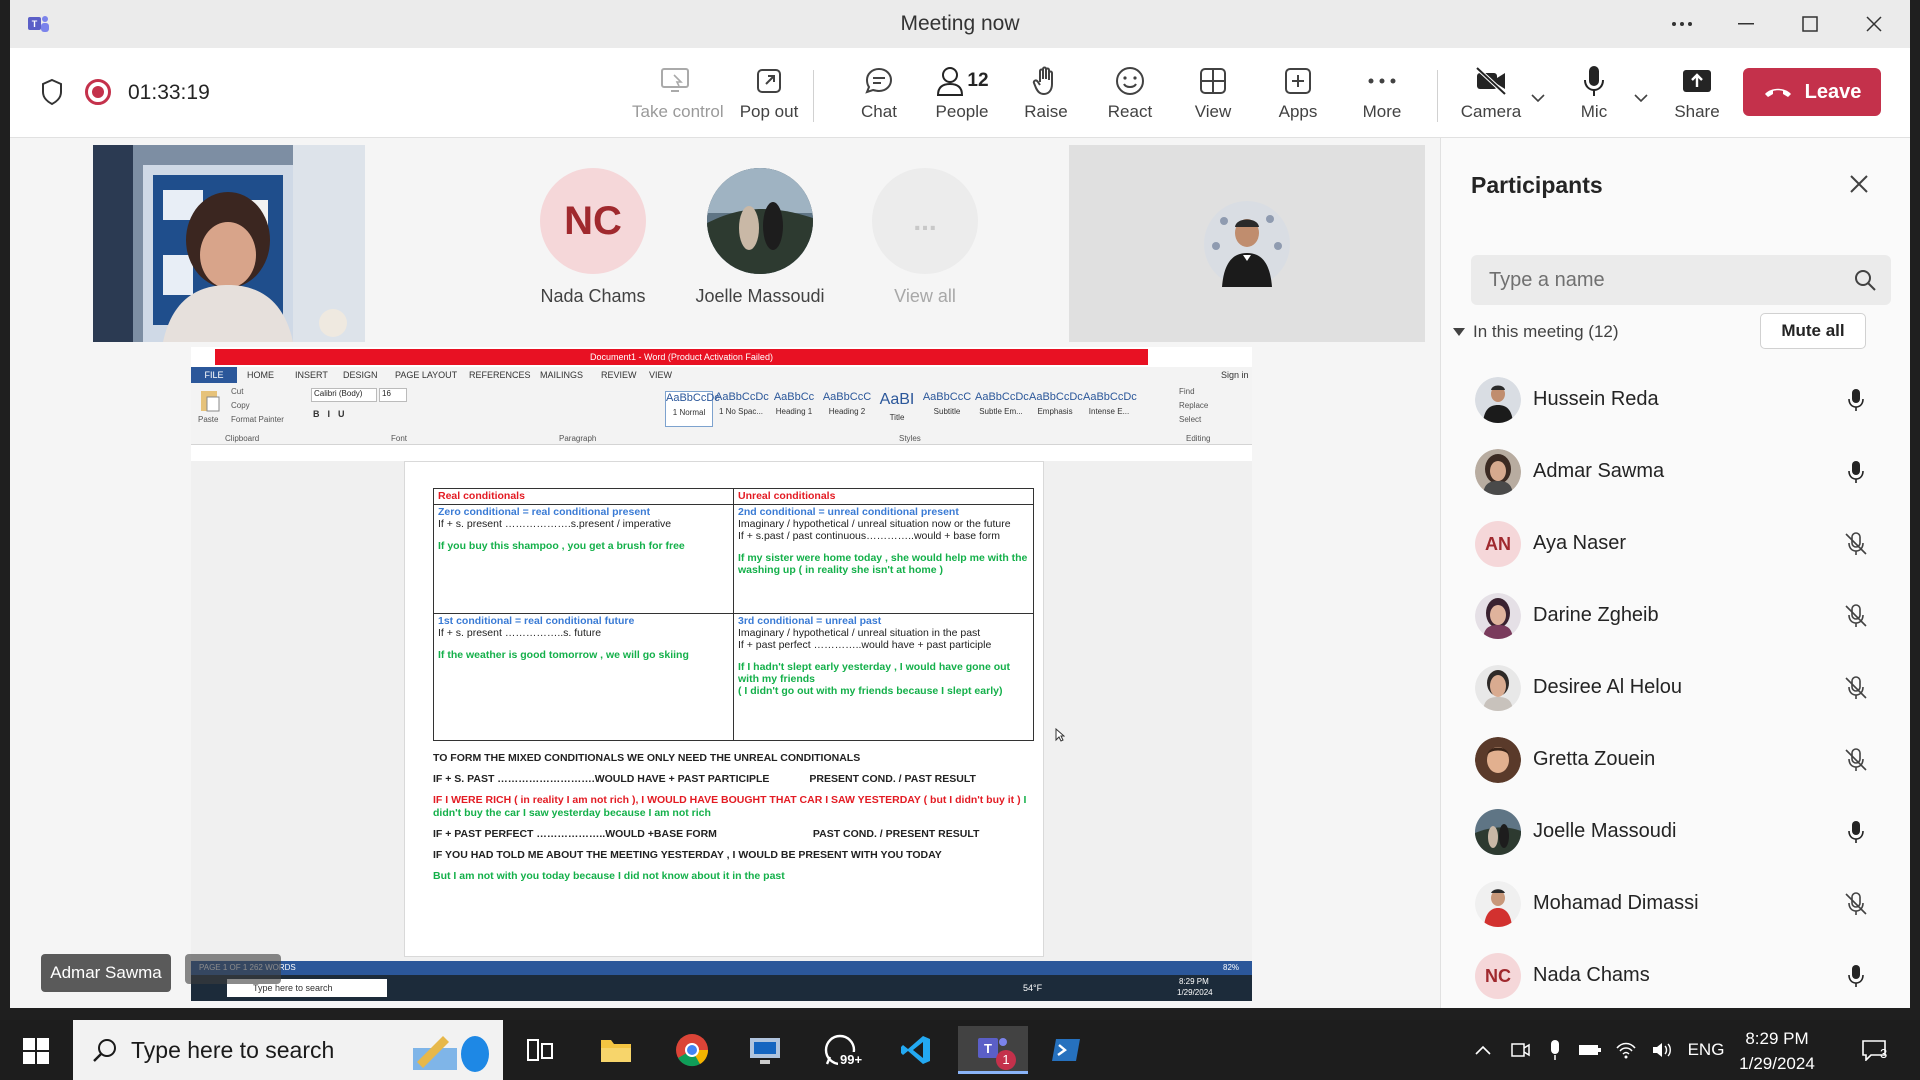 This screenshot has height=1080, width=1920. What do you see at coordinates (229, 243) in the screenshot?
I see `participant-video-tile` at bounding box center [229, 243].